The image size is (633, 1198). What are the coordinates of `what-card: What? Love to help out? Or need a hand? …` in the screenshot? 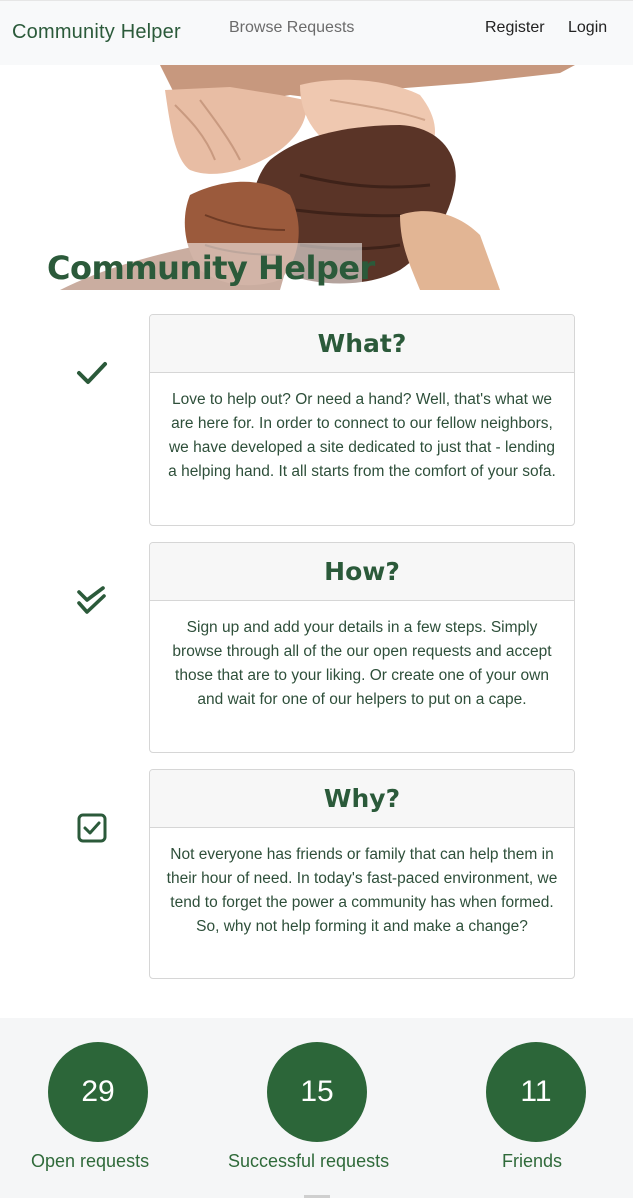 It's located at (362, 420).